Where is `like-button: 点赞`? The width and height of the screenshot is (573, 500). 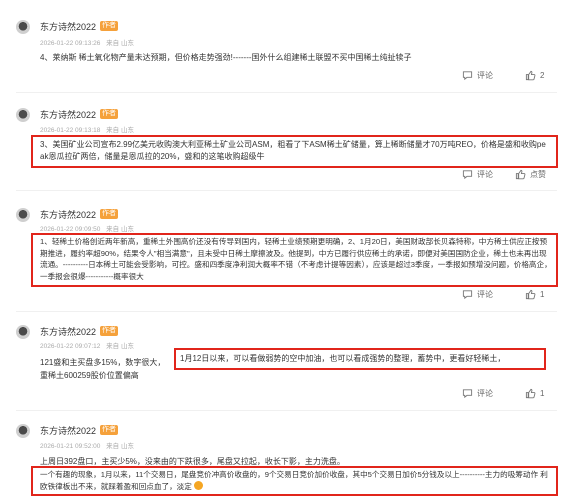
like-button: 点赞 is located at coordinates (530, 174).